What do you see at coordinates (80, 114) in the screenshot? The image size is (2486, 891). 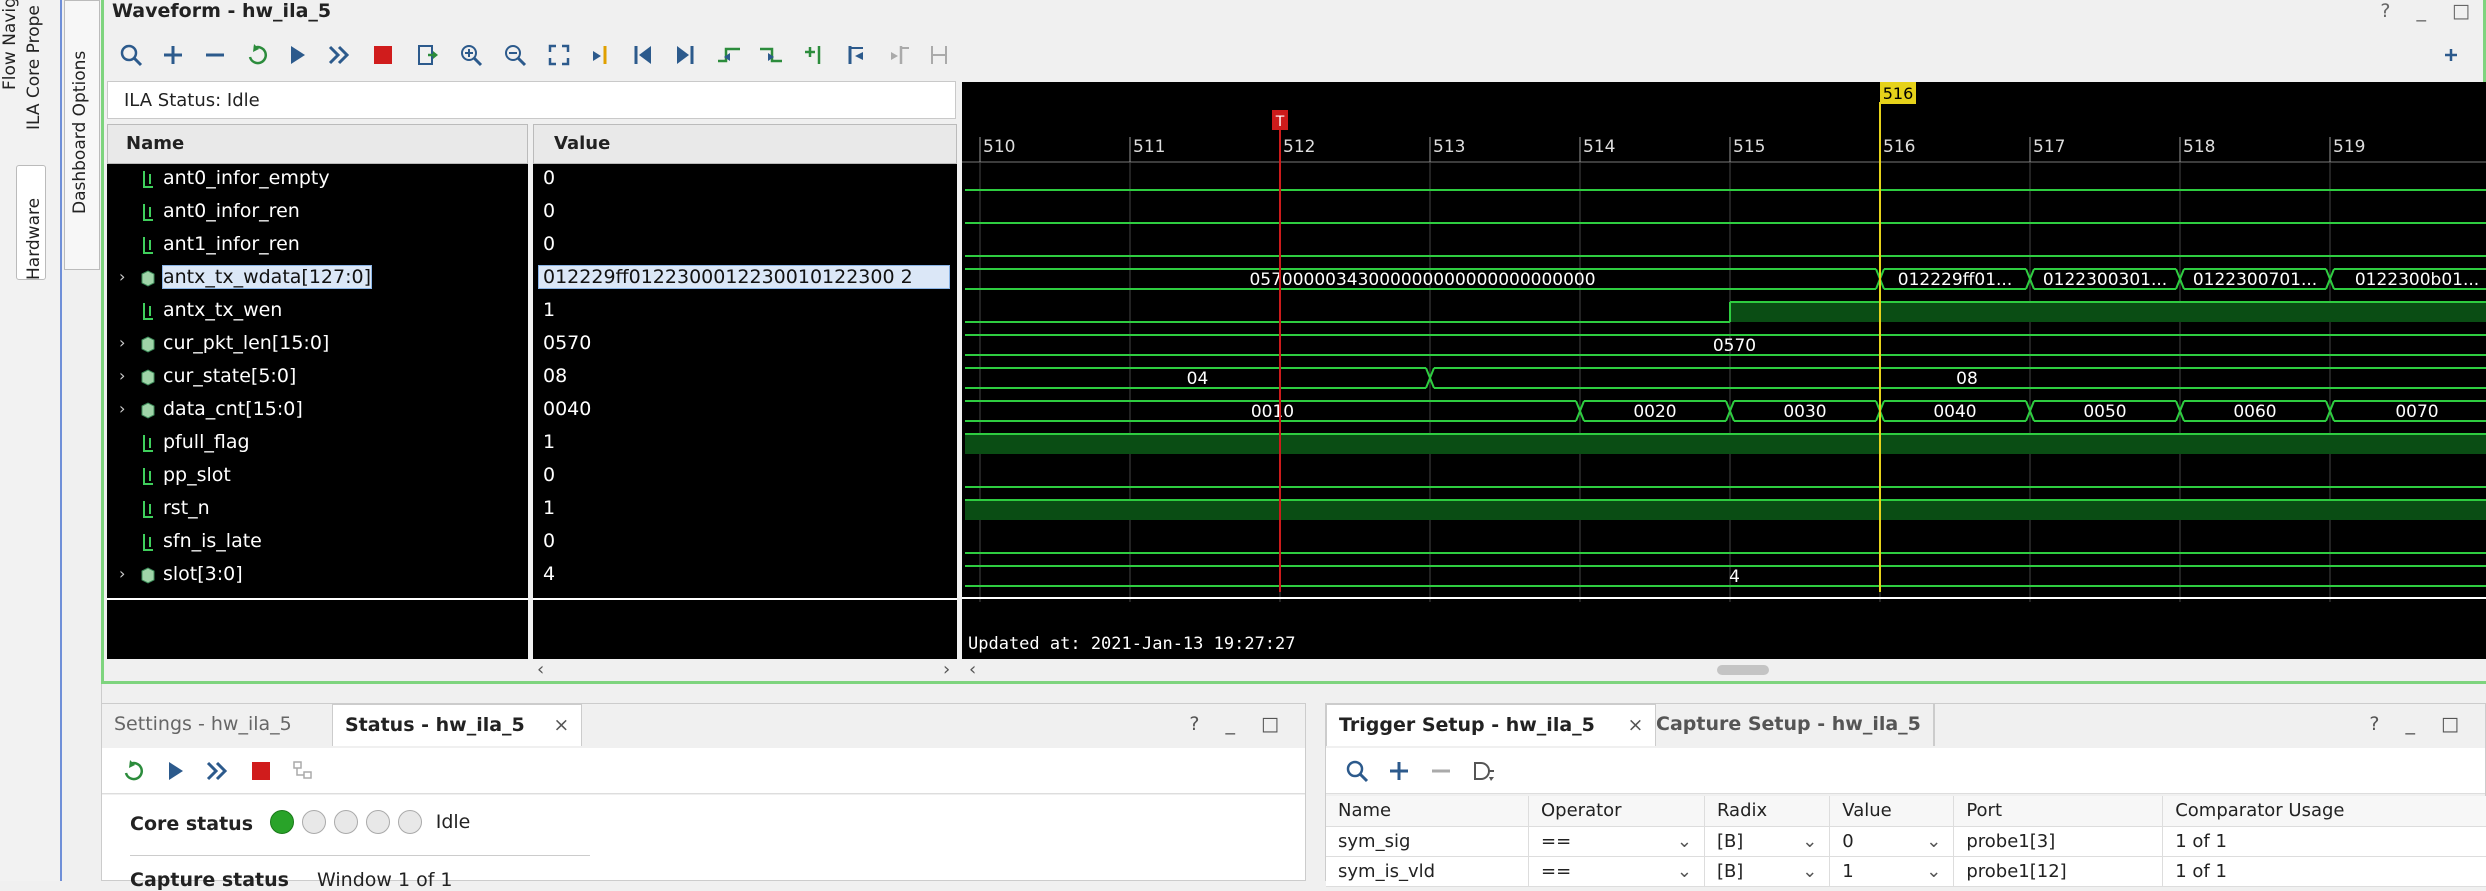 I see `tab-dashboard-options: Dashboard Options` at bounding box center [80, 114].